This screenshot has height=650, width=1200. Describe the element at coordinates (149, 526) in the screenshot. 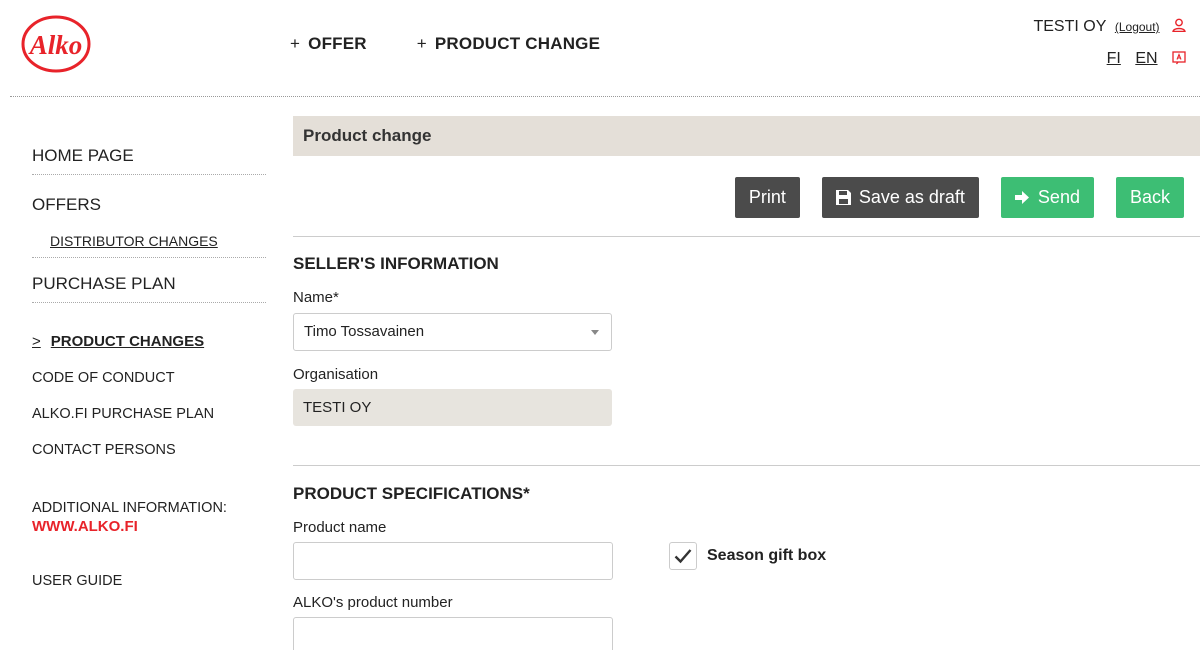

I see `alko-website-link: WWW.ALKO.FI` at that location.